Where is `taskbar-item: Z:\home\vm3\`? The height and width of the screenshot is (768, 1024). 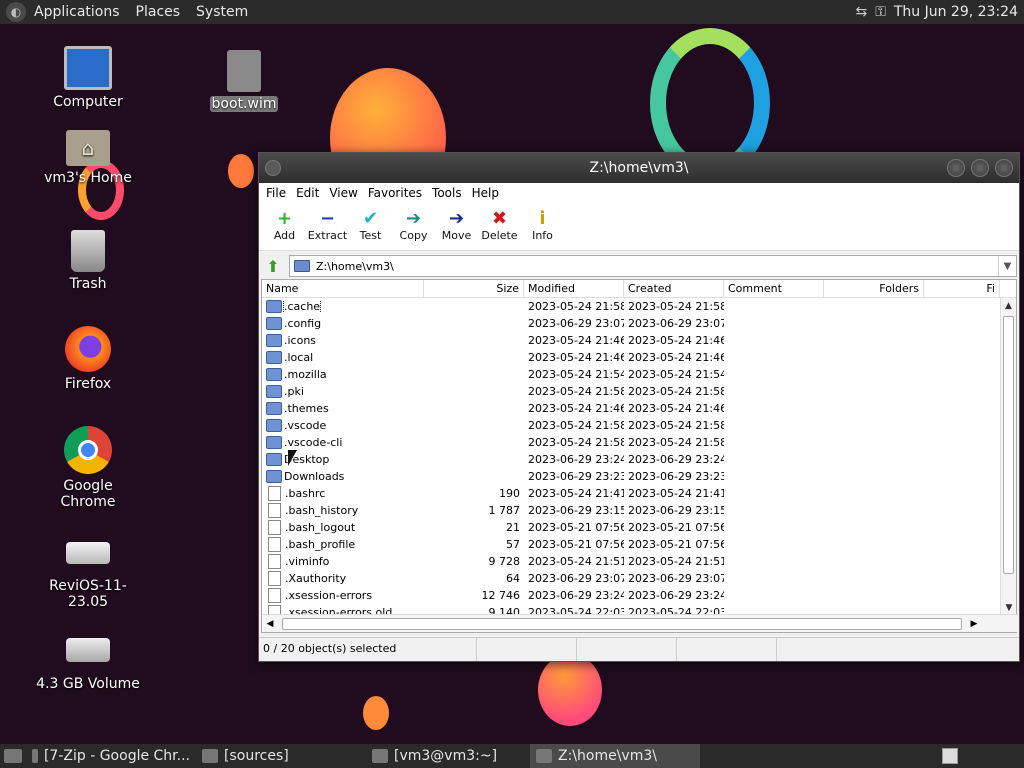
taskbar-item: Z:\home\vm3\ is located at coordinates (615, 756).